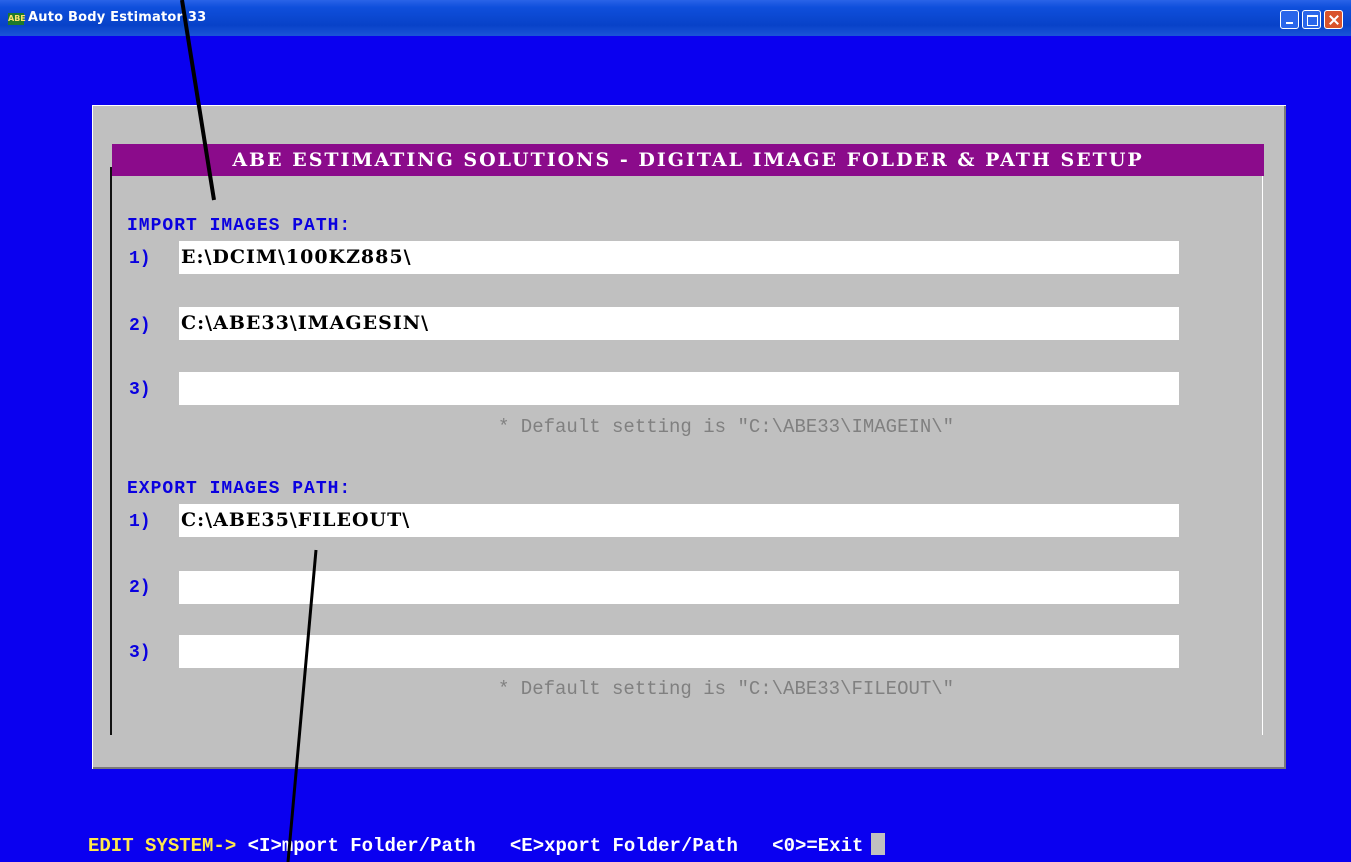 This screenshot has width=1351, height=862. What do you see at coordinates (624, 846) in the screenshot?
I see `export-folder-command: <E>xport Folder/Path` at bounding box center [624, 846].